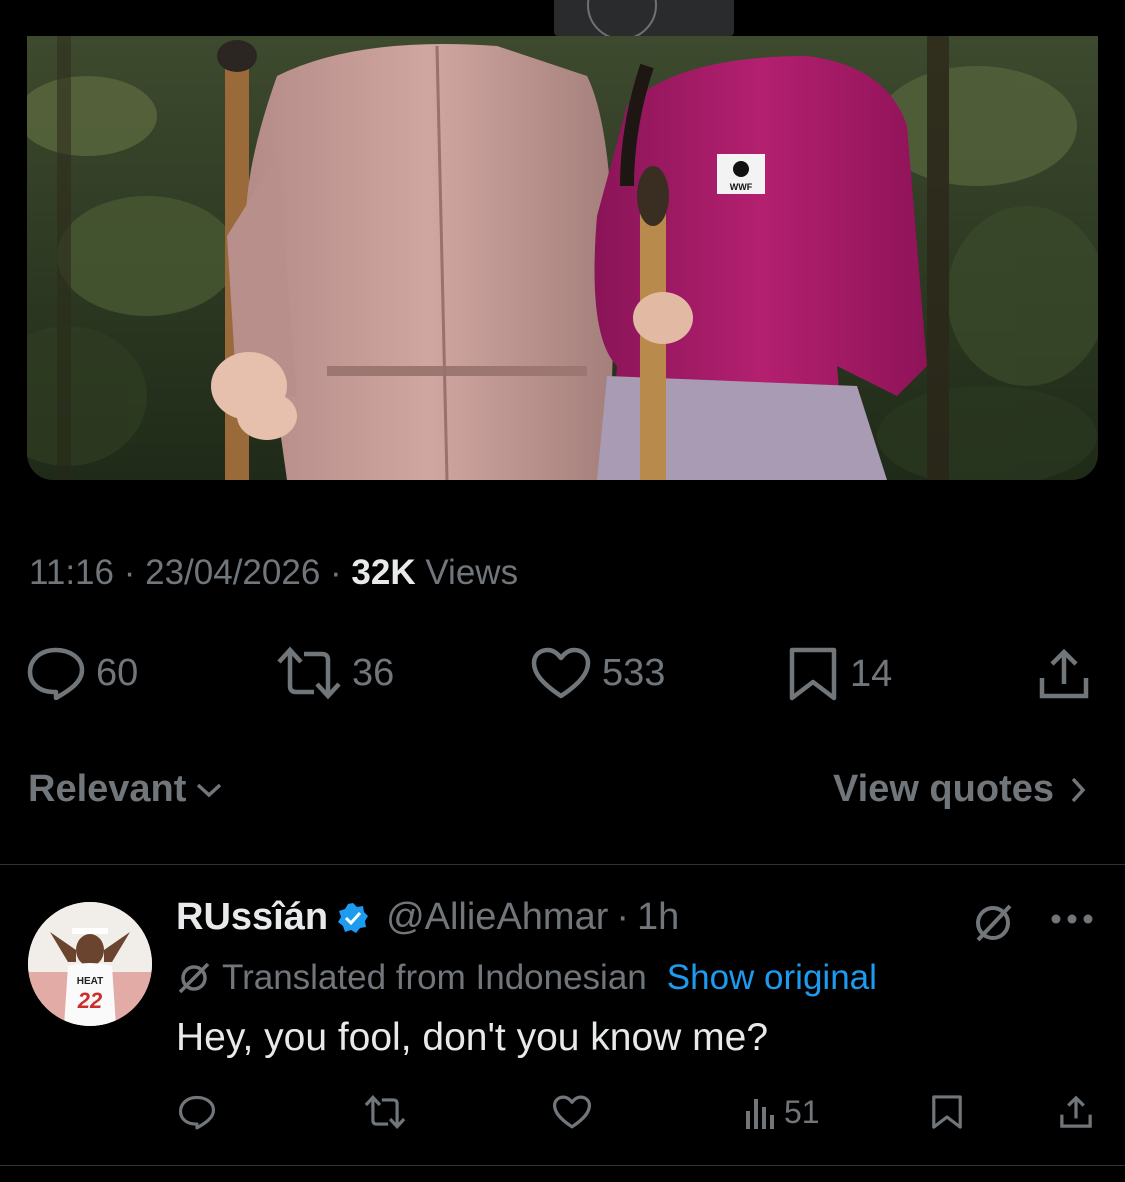  I want to click on like-button: 533, so click(597, 673).